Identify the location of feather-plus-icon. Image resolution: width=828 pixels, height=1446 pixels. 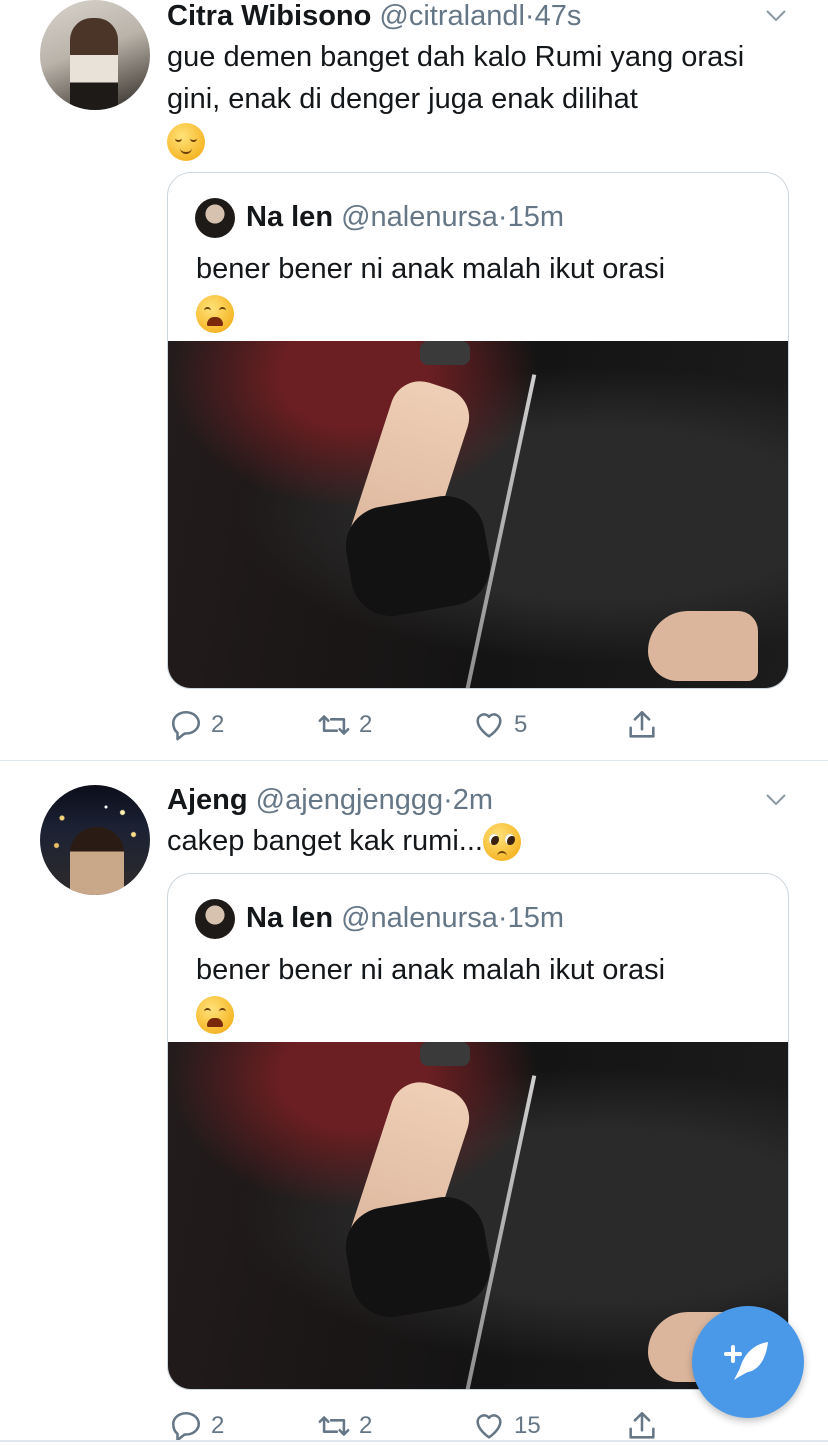
(746, 1361).